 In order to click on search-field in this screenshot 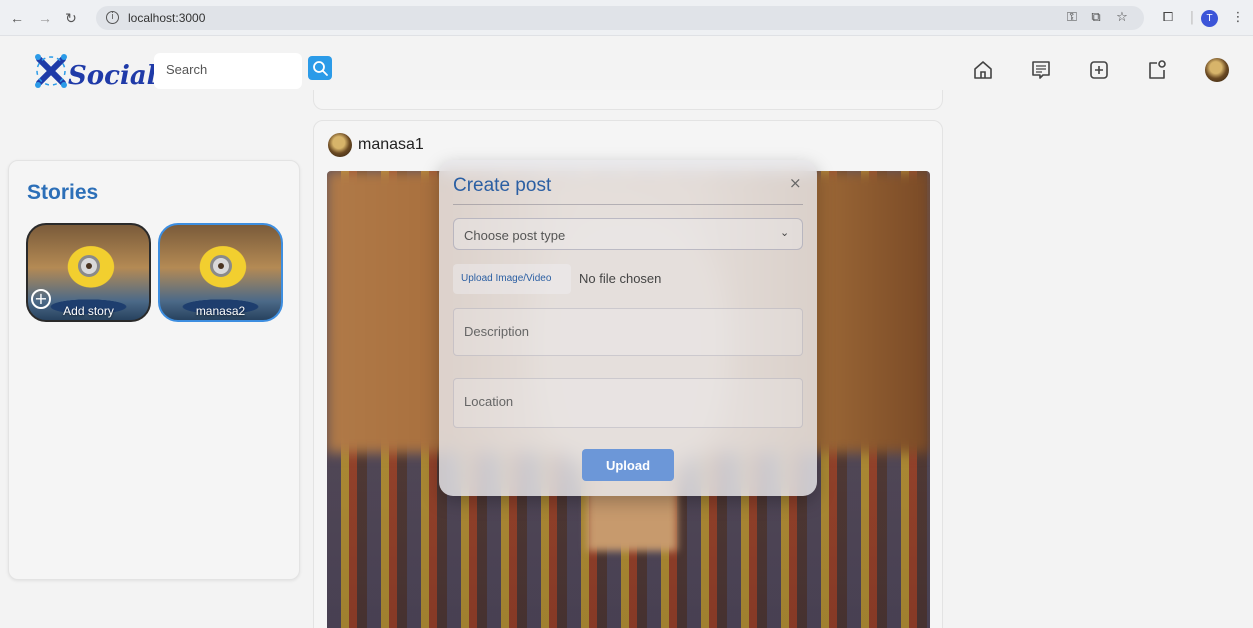, I will do `click(228, 71)`.